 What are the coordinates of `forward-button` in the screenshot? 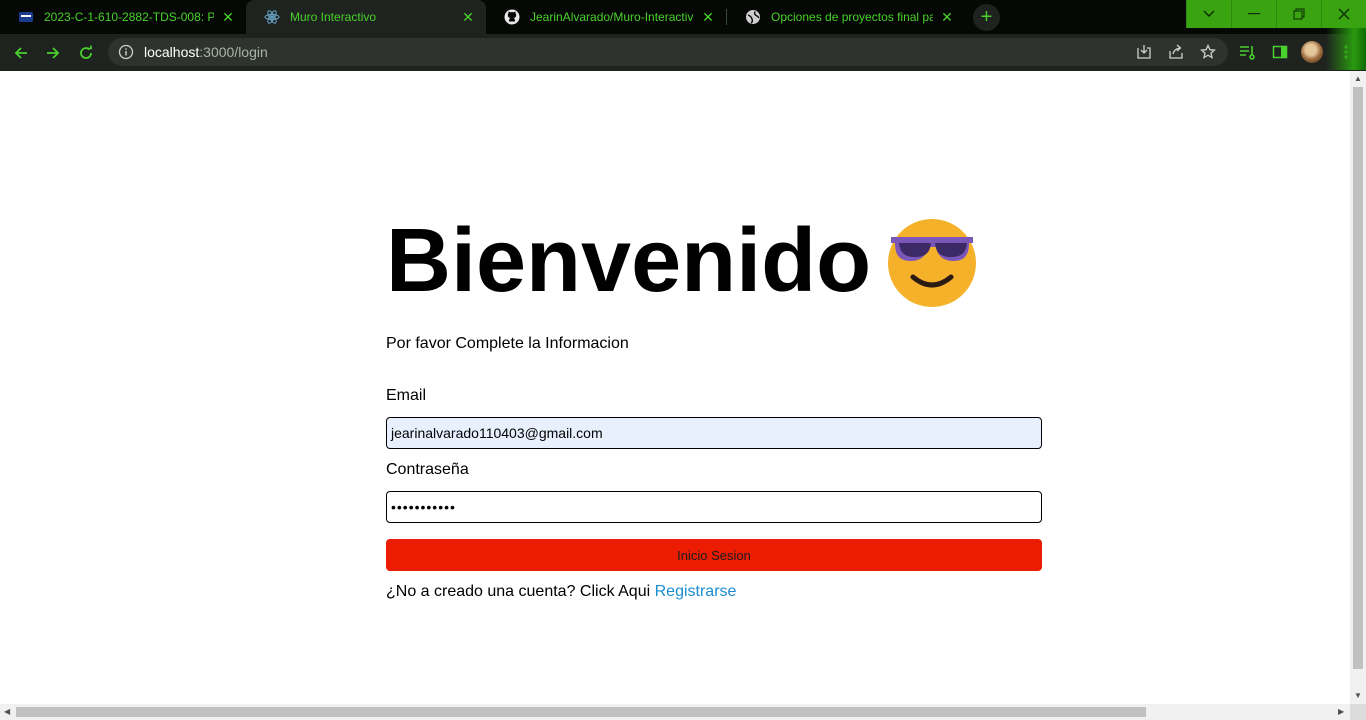 It's located at (53, 53).